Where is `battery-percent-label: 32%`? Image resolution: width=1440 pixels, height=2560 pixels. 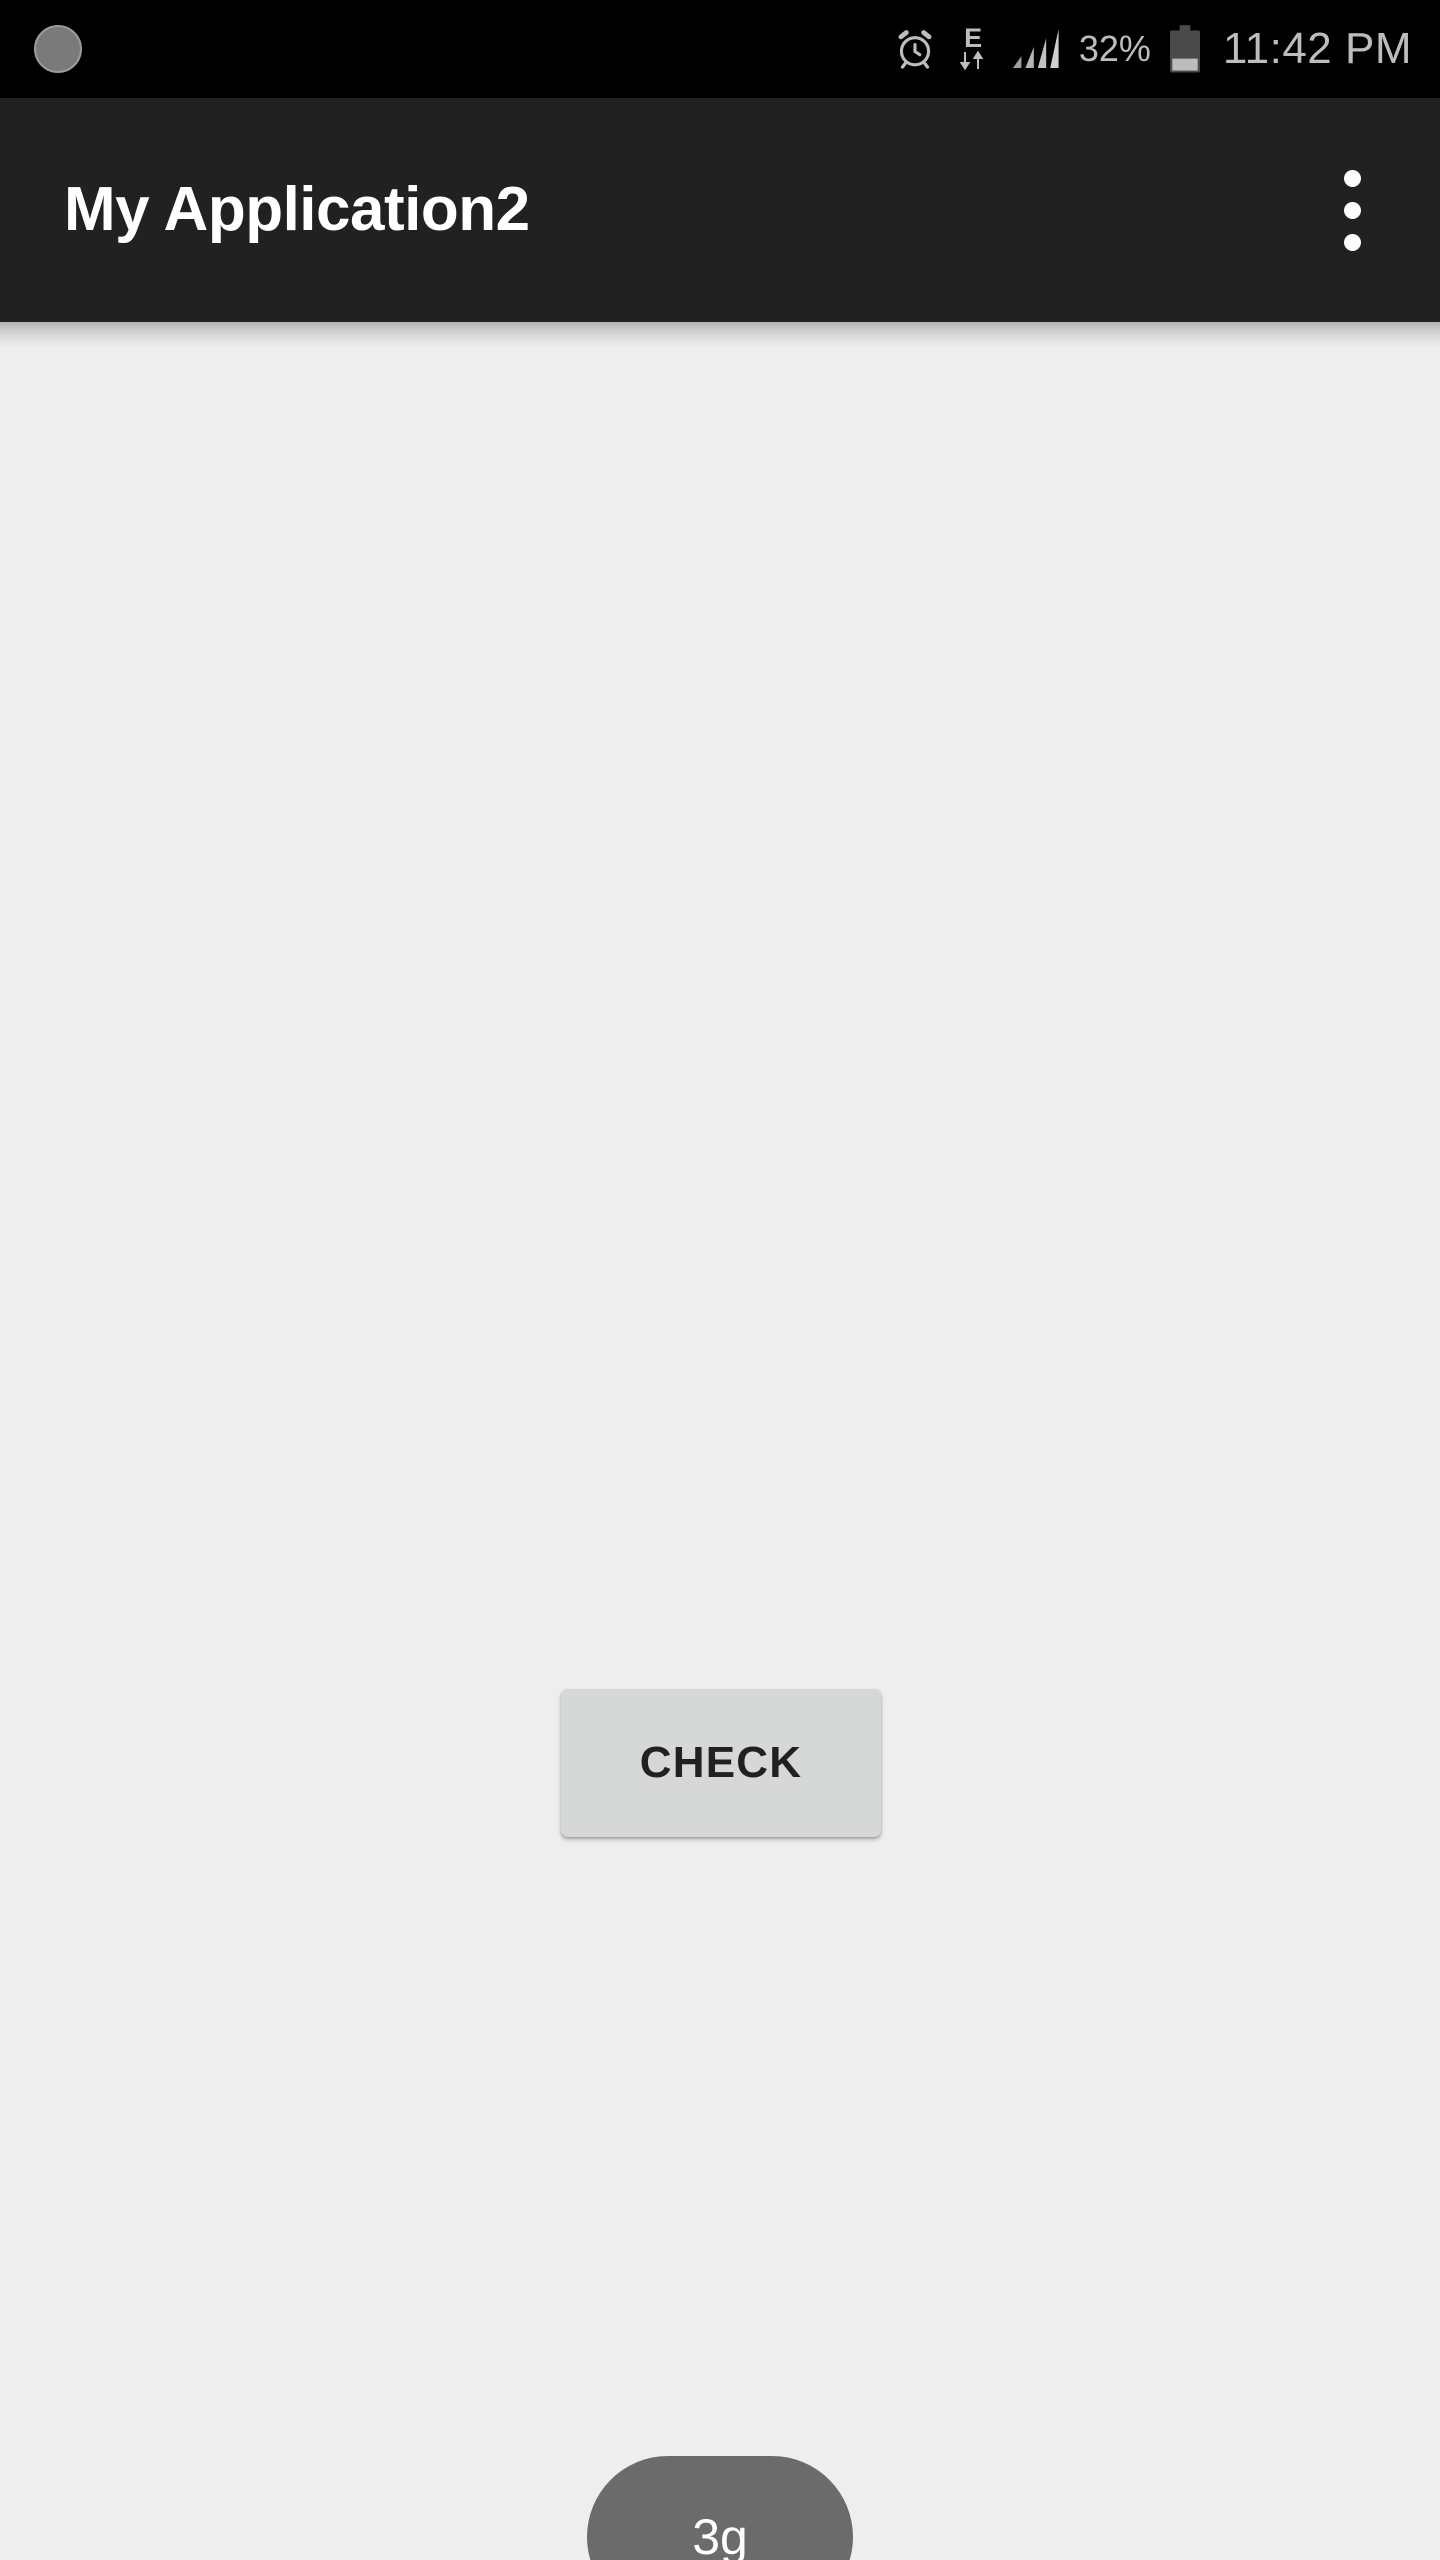
battery-percent-label: 32% is located at coordinates (1114, 48).